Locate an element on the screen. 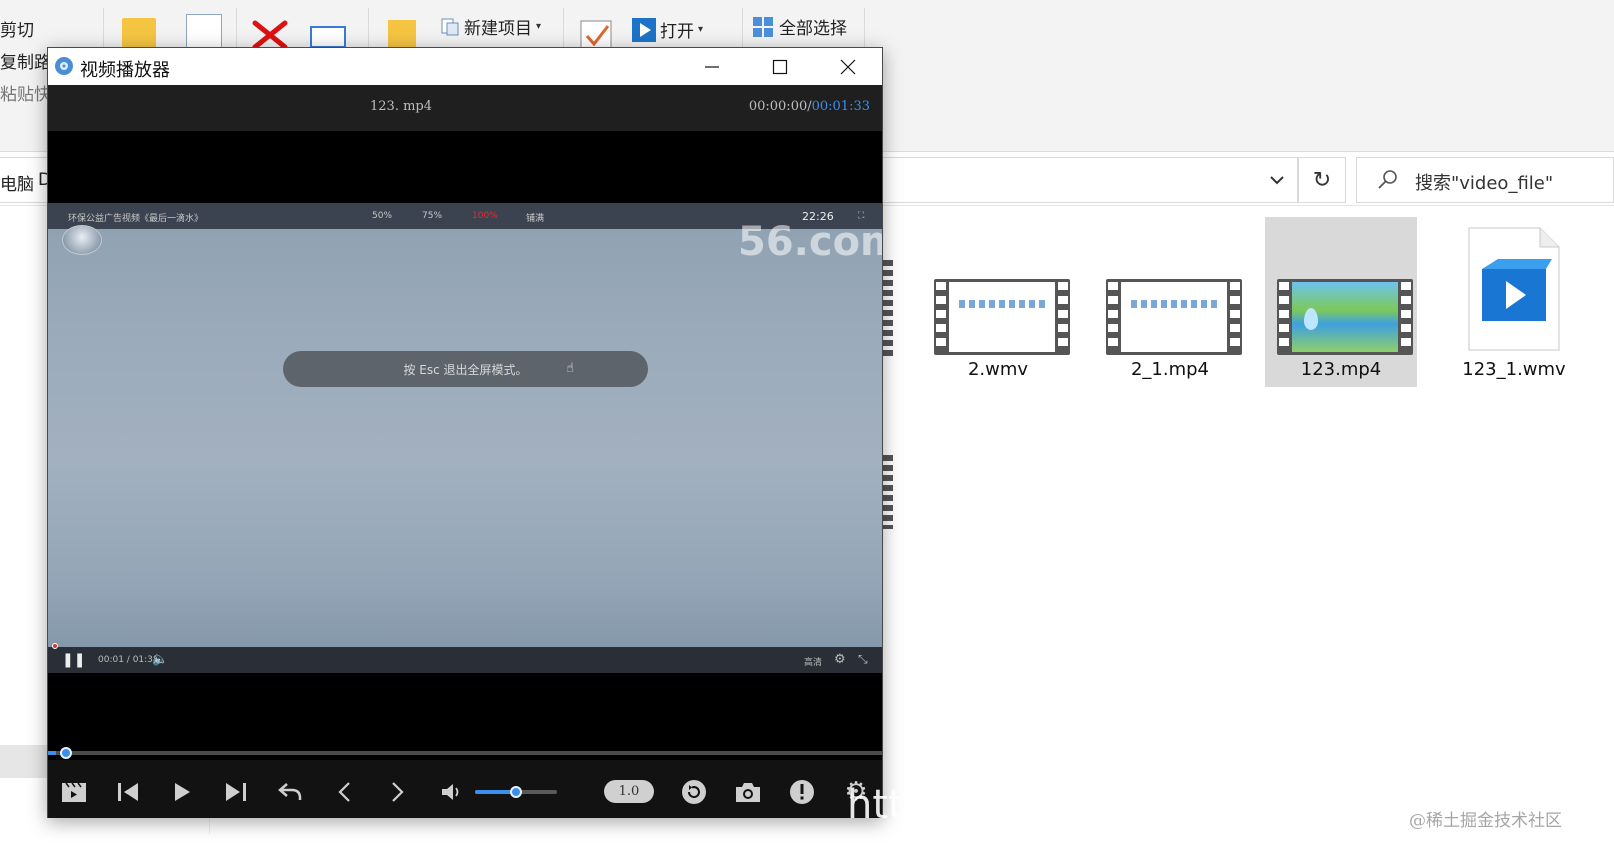 This screenshot has height=859, width=1614. embedded-video-title: 环保公益广告视频《最后一滴水》 is located at coordinates (136, 219).